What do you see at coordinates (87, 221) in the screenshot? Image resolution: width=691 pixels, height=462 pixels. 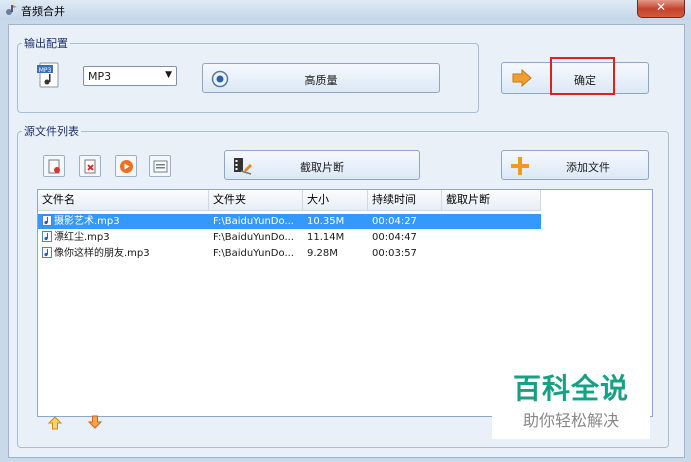 I see `file-name: 摄影艺术.mp3` at bounding box center [87, 221].